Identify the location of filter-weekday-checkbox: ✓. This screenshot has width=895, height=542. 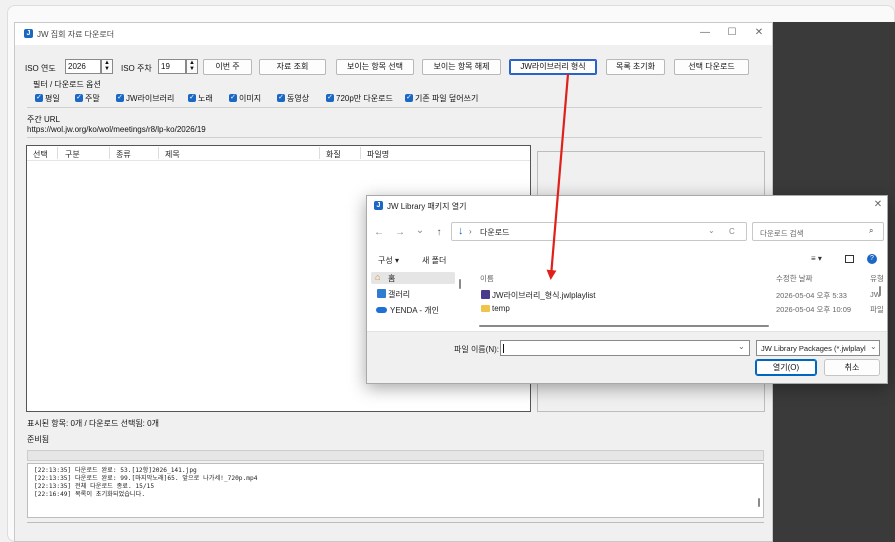
(39, 98).